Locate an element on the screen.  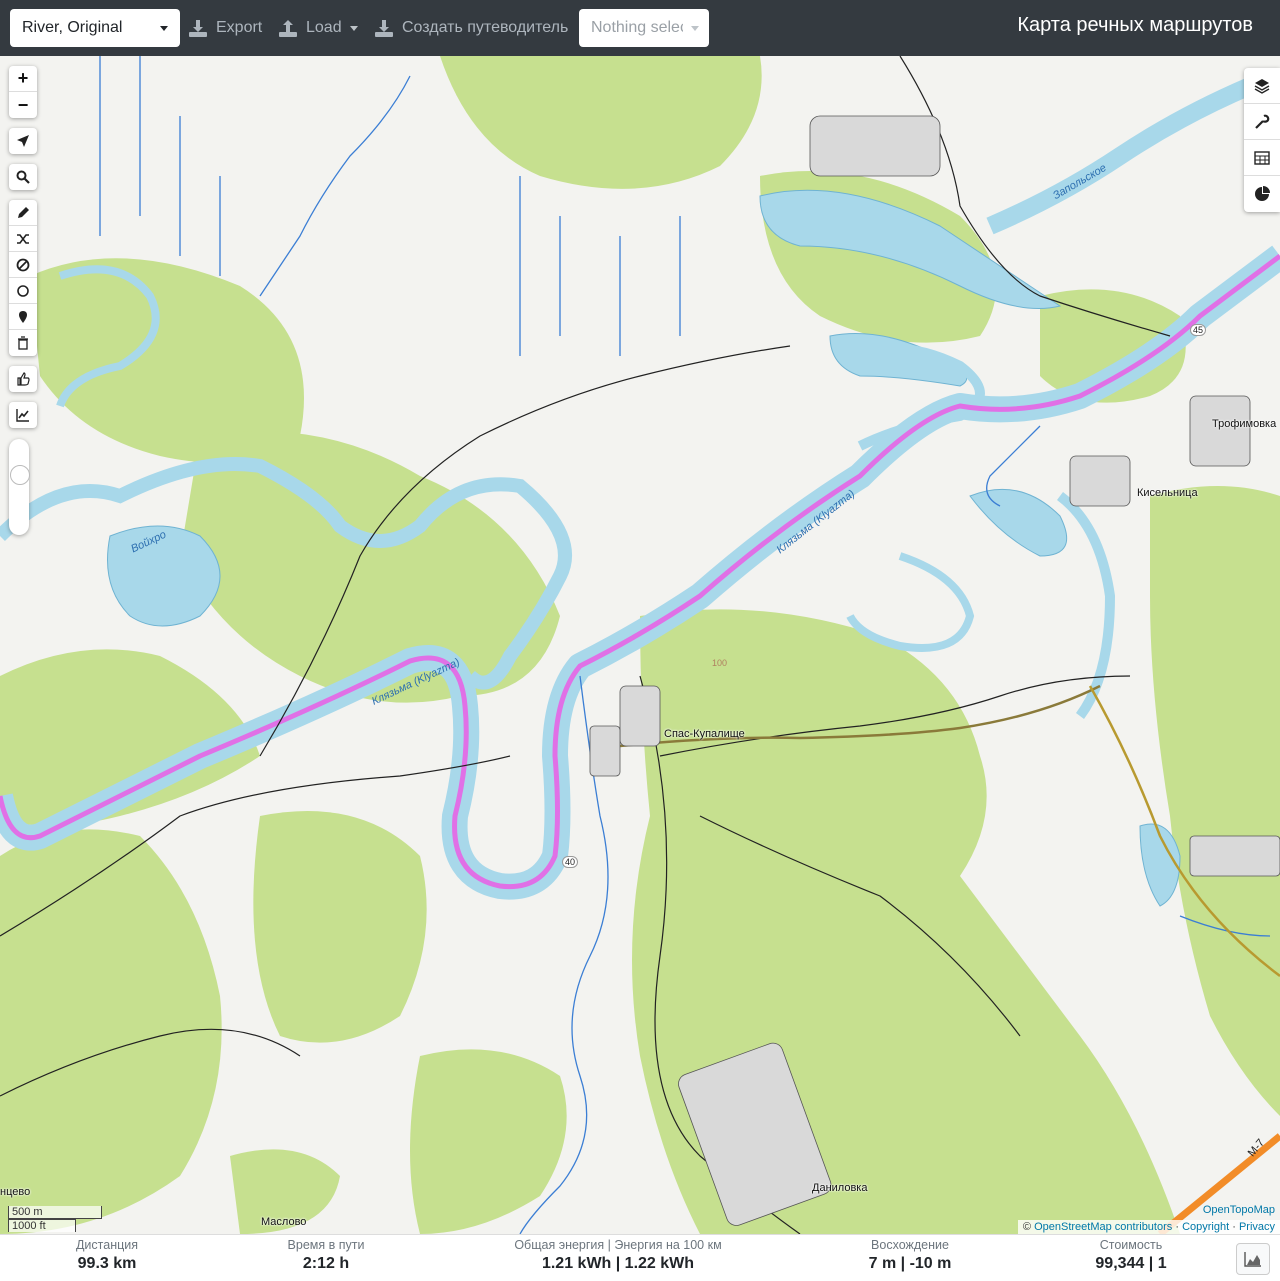
privacy-link: Privacy is located at coordinates (1257, 1227).